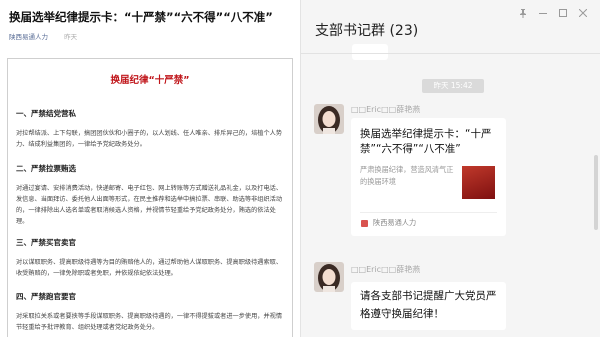  I want to click on message-text: 请各支部书记提醒广大党员严格遵守换届纪律！, so click(428, 305).